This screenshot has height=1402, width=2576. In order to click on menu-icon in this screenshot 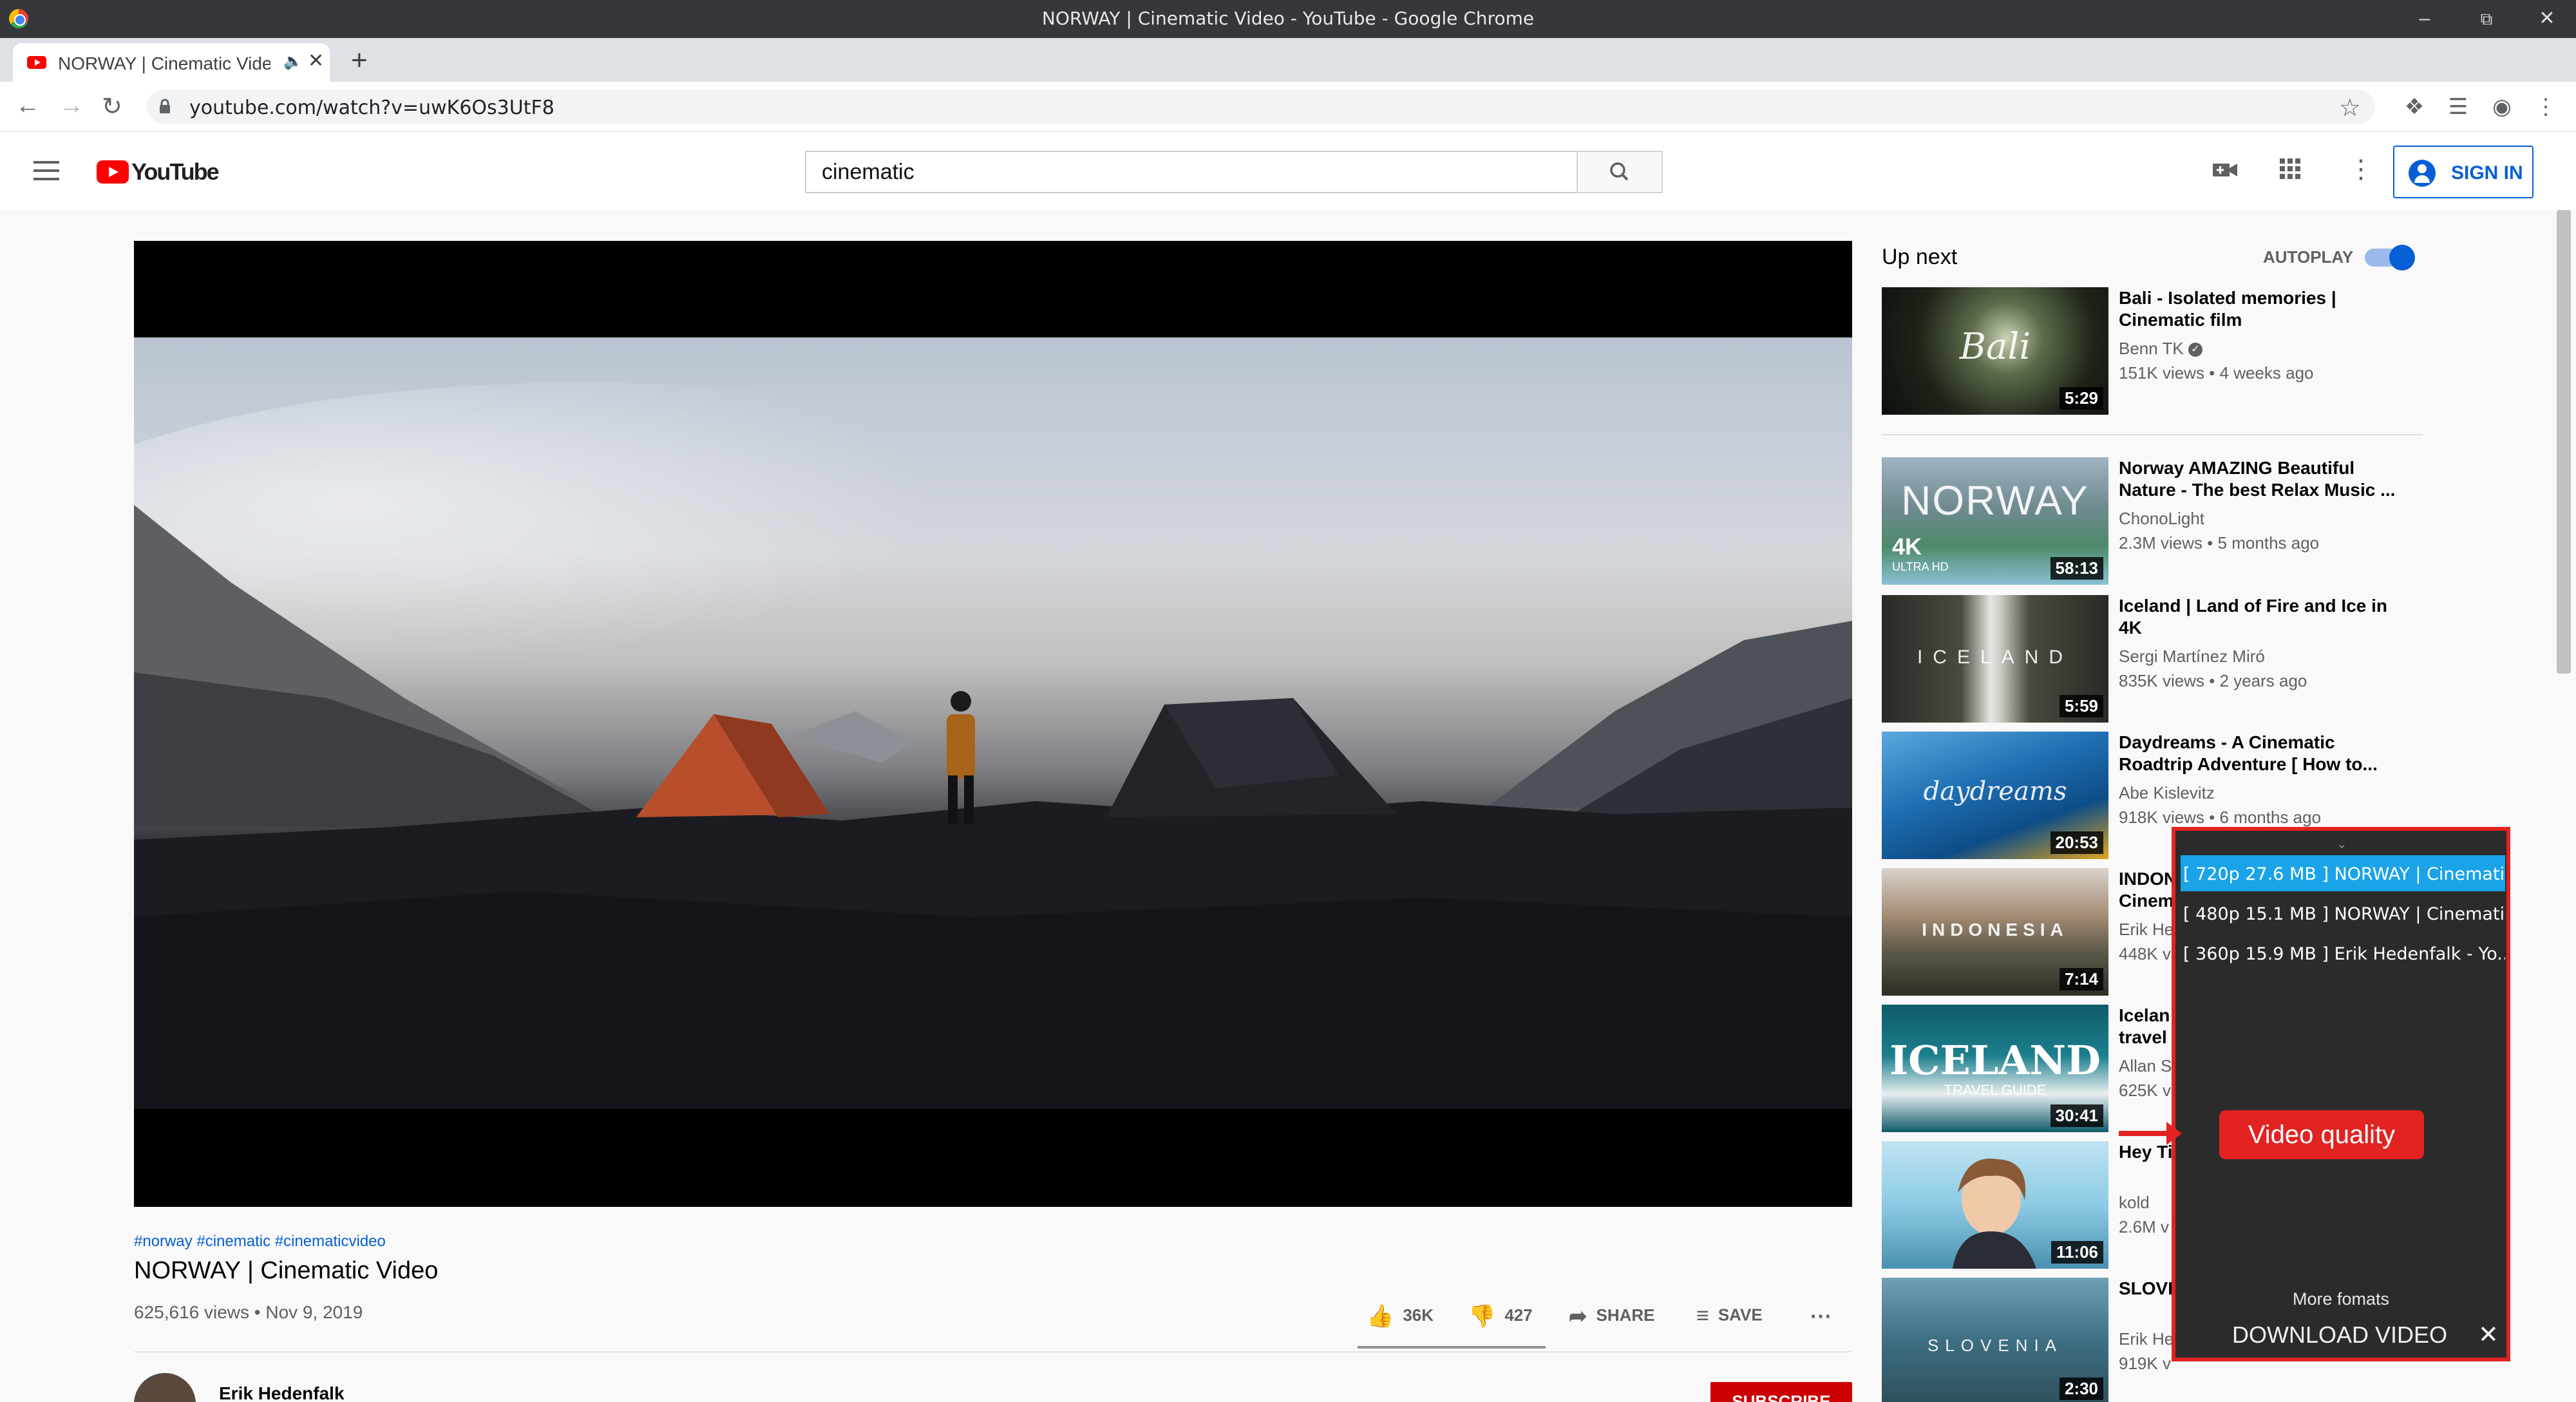, I will do `click(46, 170)`.